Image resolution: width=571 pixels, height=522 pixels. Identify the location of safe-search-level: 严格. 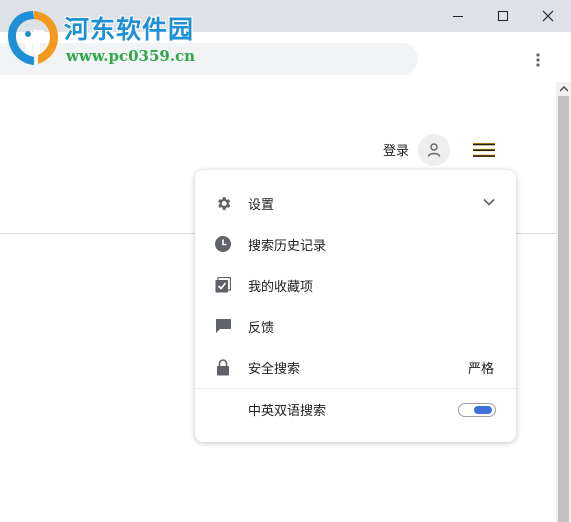
(480, 369).